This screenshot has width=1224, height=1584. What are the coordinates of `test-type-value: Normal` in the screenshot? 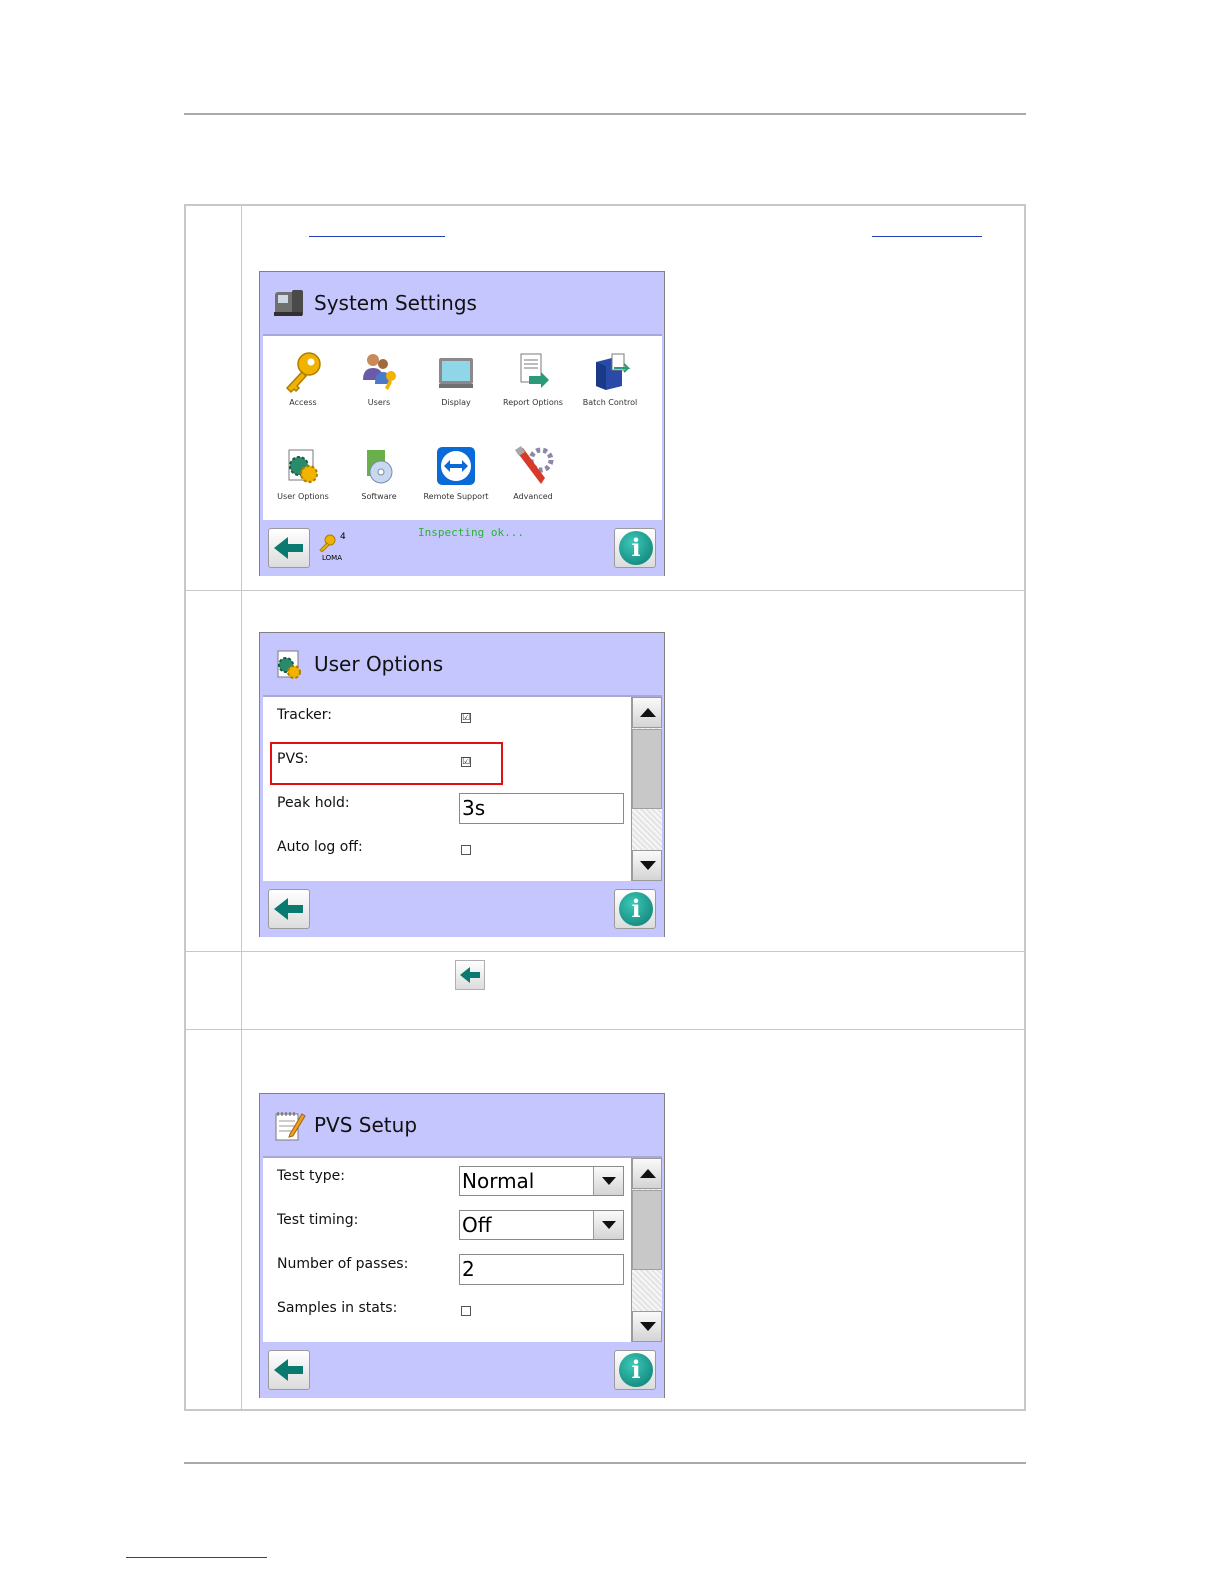 It's located at (498, 1181).